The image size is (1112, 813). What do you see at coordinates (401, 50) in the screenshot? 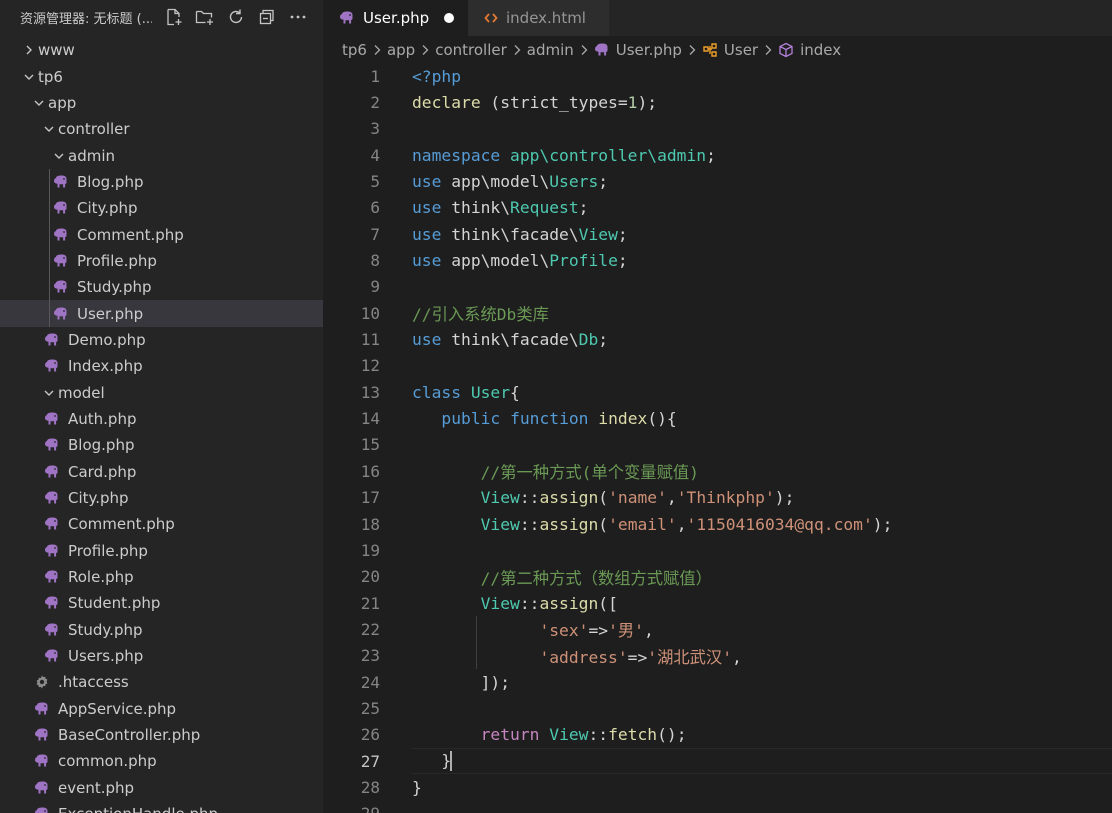
I see `breadcrumb-item: app` at bounding box center [401, 50].